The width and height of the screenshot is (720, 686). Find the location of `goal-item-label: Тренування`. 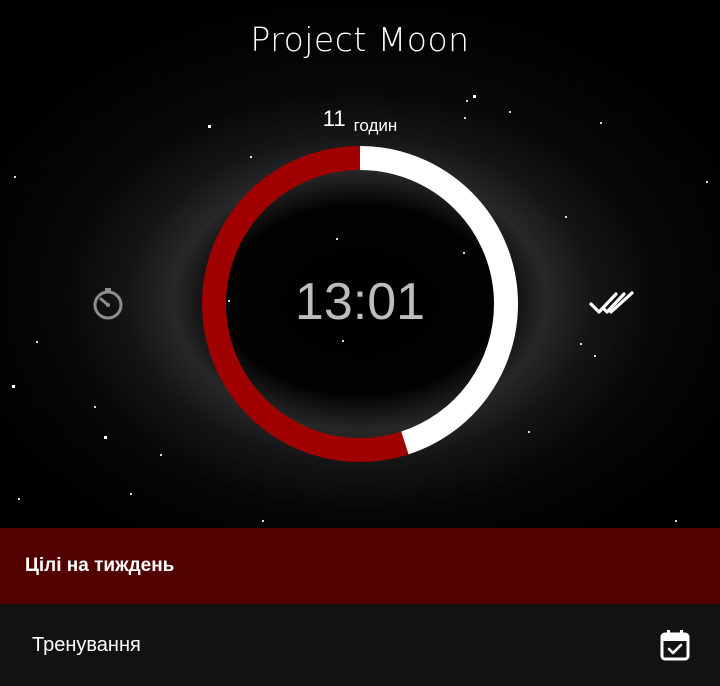

goal-item-label: Тренування is located at coordinates (86, 644).